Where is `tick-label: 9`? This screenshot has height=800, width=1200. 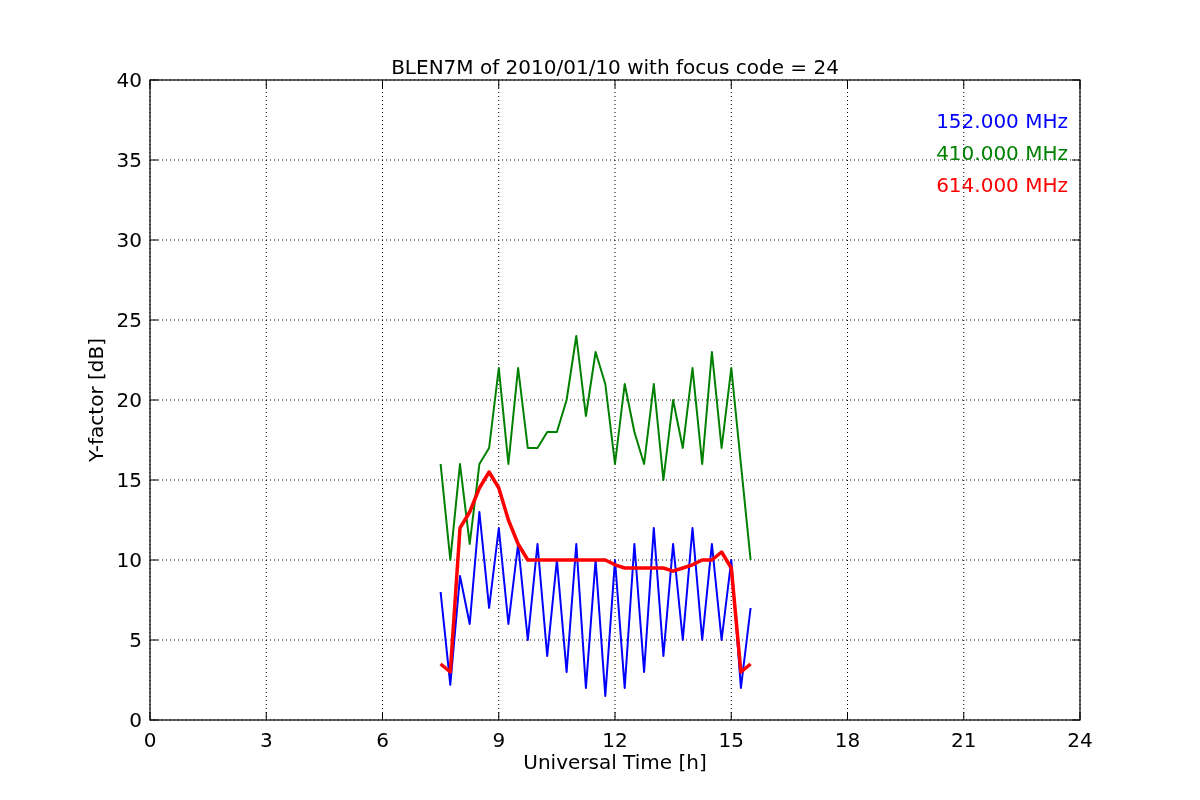
tick-label: 9 is located at coordinates (499, 740).